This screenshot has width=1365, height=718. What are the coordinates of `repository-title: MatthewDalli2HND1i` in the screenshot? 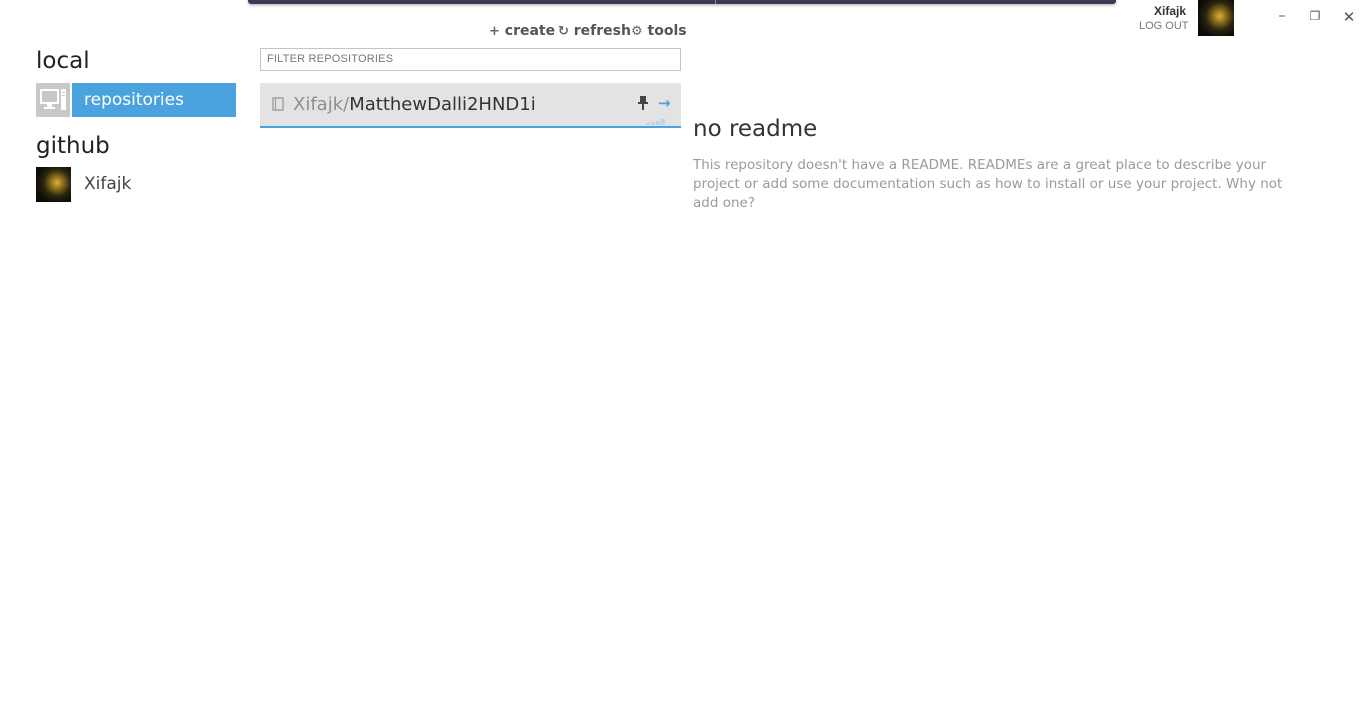 It's located at (442, 104).